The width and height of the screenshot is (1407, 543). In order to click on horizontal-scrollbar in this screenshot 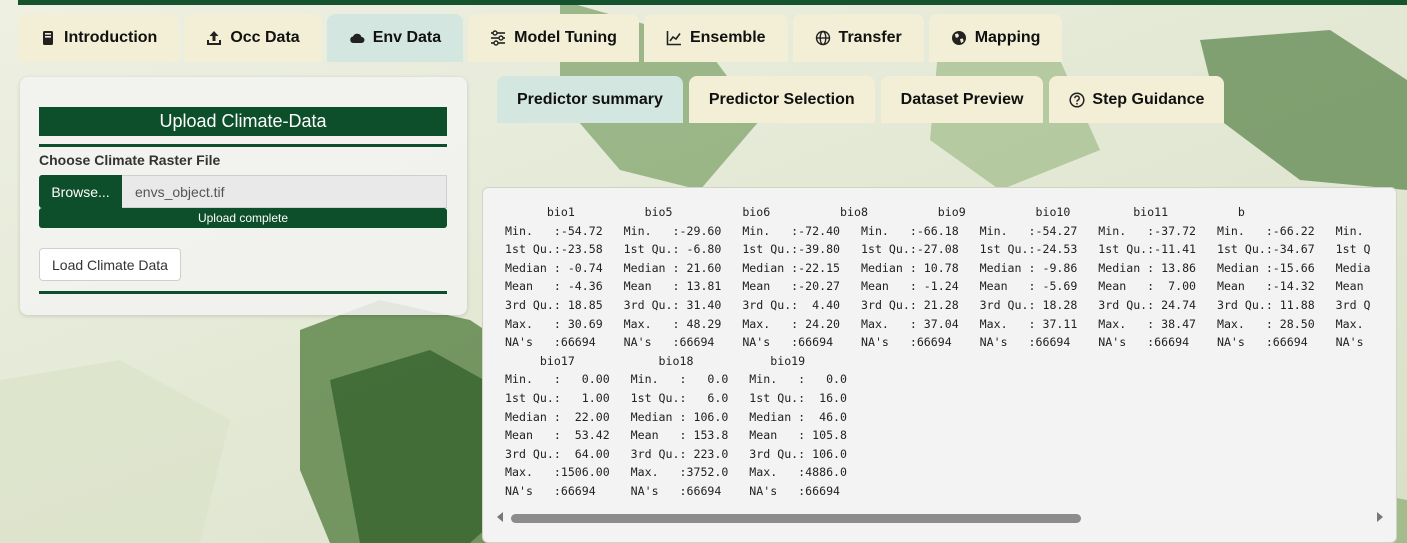, I will do `click(940, 517)`.